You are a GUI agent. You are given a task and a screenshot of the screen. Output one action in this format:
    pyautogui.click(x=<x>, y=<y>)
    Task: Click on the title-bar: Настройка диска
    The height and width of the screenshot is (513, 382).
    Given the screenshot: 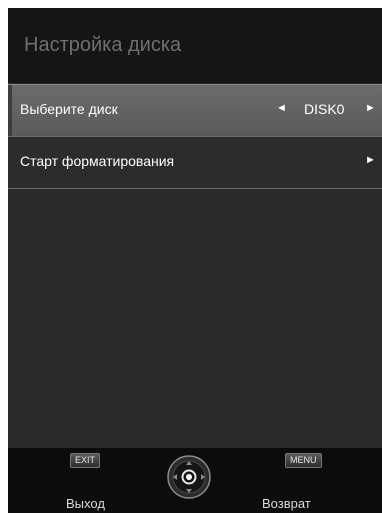 What is the action you would take?
    pyautogui.click(x=195, y=45)
    